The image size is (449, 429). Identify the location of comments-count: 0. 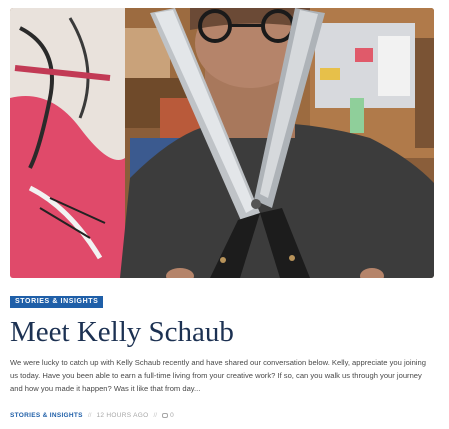
(172, 415).